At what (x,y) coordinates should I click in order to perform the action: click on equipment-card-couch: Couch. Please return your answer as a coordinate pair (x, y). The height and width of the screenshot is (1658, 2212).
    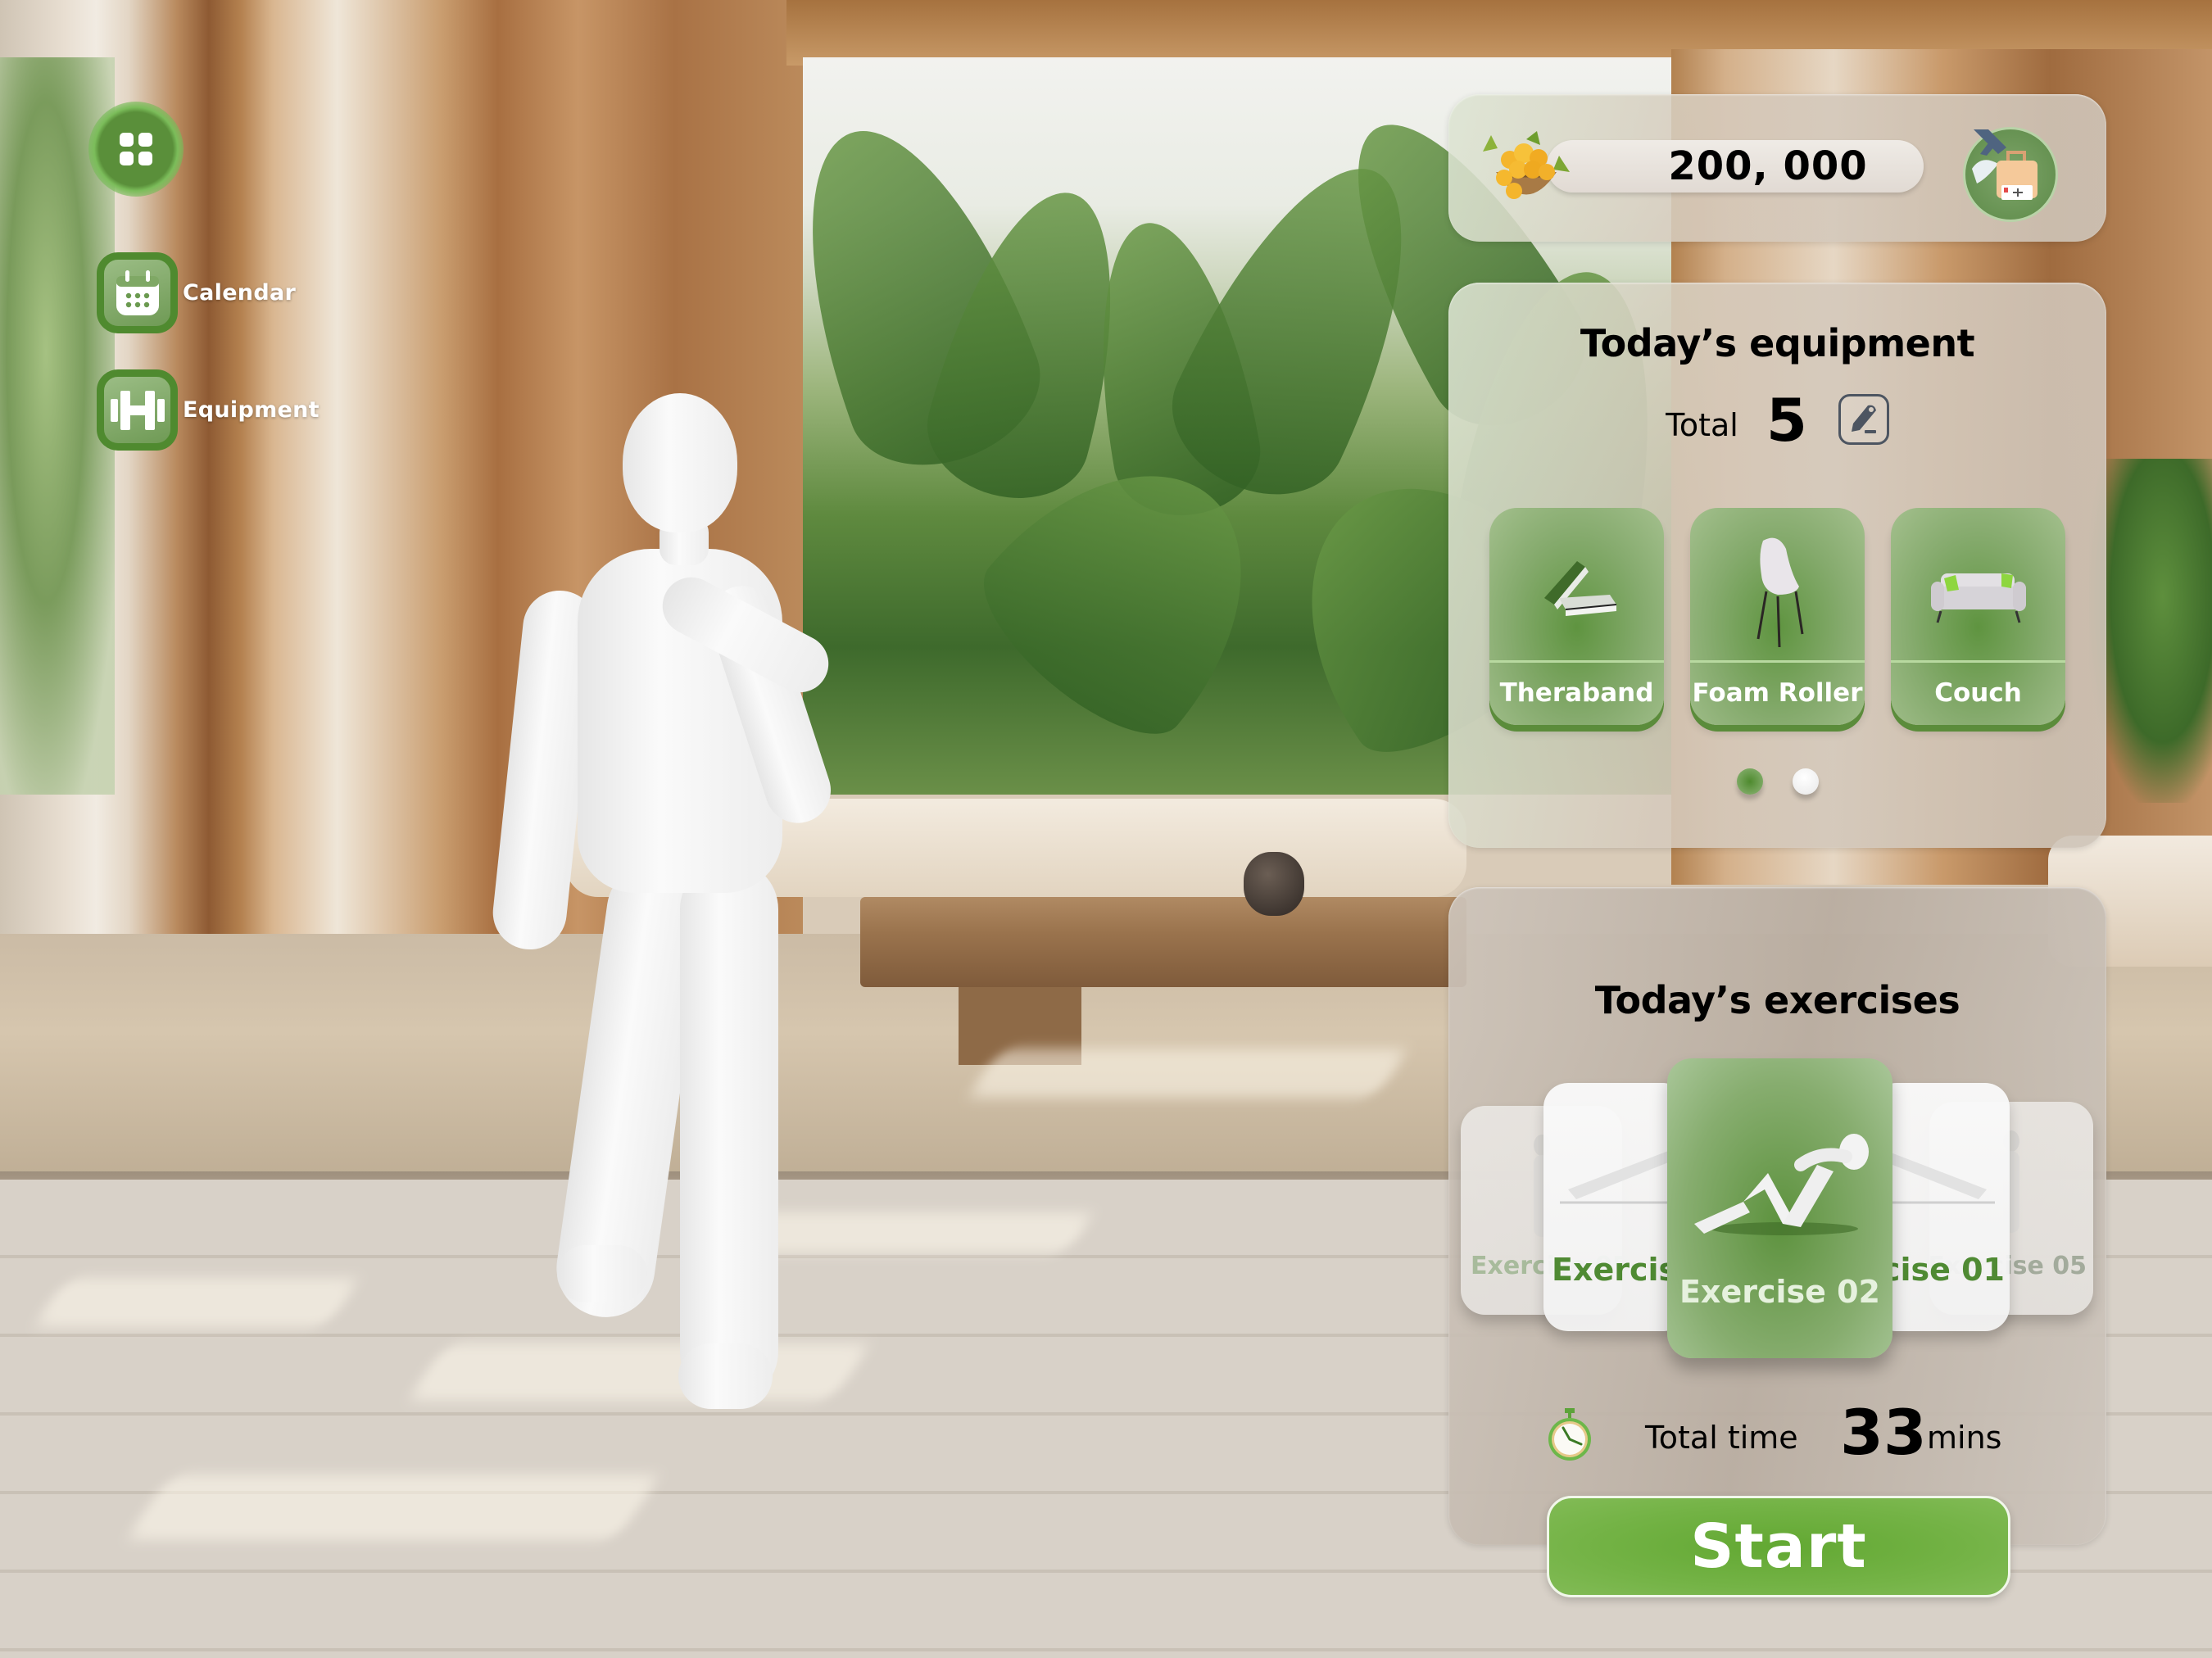
    Looking at the image, I should click on (1978, 616).